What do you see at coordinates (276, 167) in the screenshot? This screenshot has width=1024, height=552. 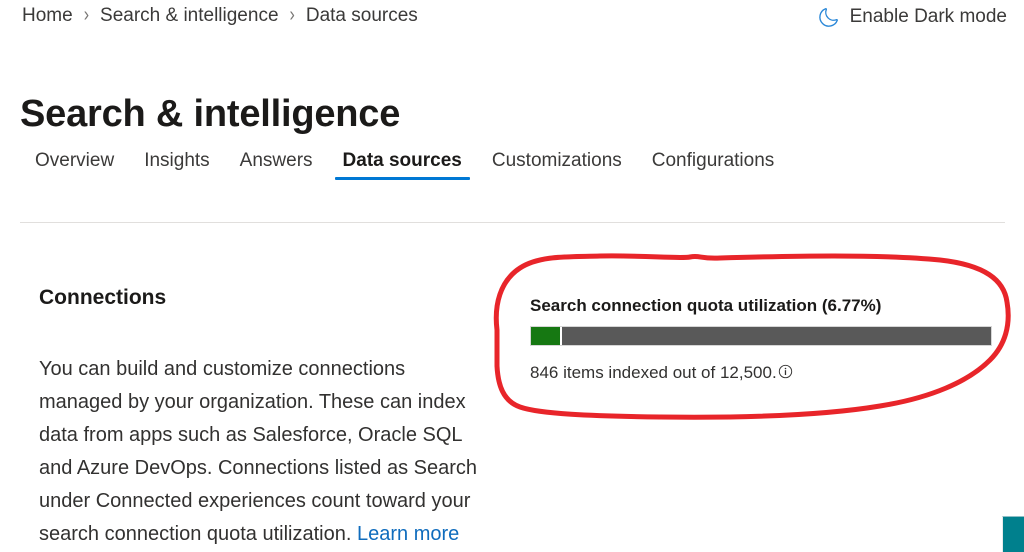 I see `tab-answers: Answers` at bounding box center [276, 167].